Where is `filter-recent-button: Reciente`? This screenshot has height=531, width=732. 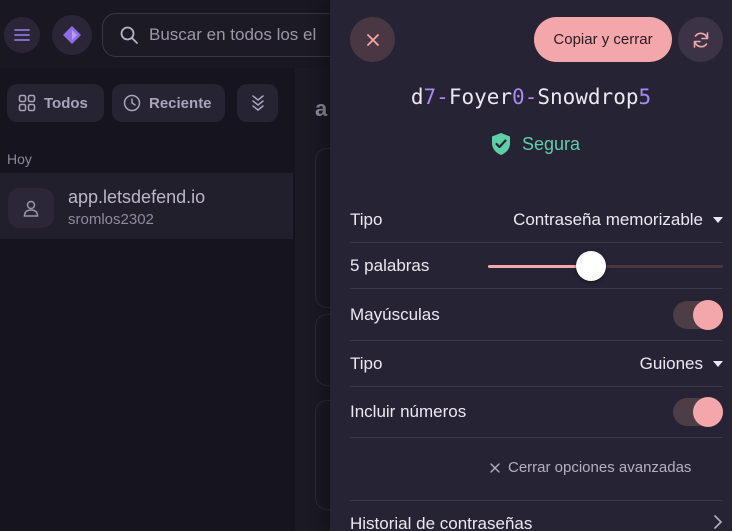 filter-recent-button: Reciente is located at coordinates (168, 103).